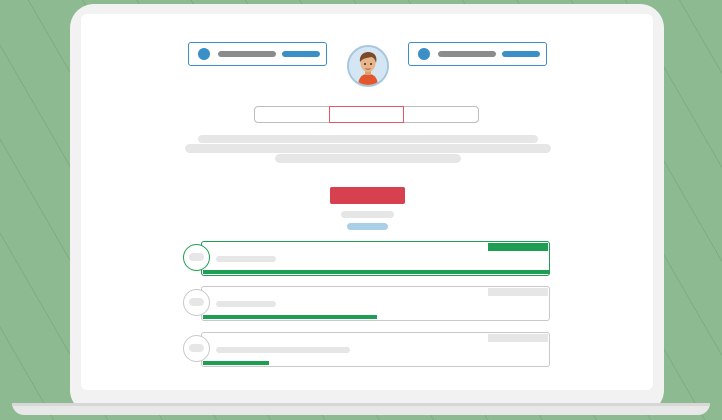 This screenshot has height=420, width=722. I want to click on segmented-tabs, so click(366, 114).